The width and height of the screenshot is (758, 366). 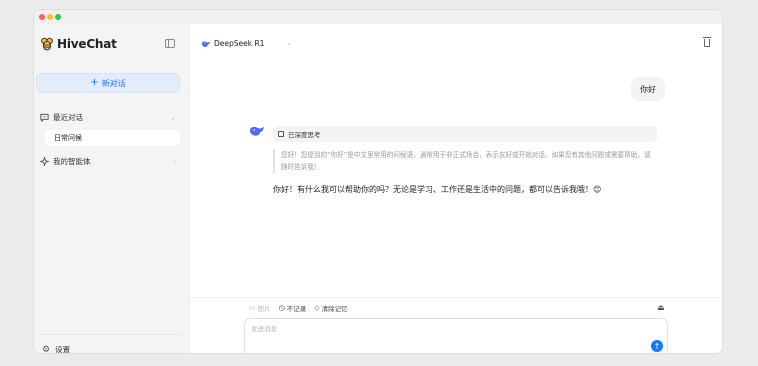 What do you see at coordinates (334, 309) in the screenshot?
I see `clear-memory-label: 清除记忆` at bounding box center [334, 309].